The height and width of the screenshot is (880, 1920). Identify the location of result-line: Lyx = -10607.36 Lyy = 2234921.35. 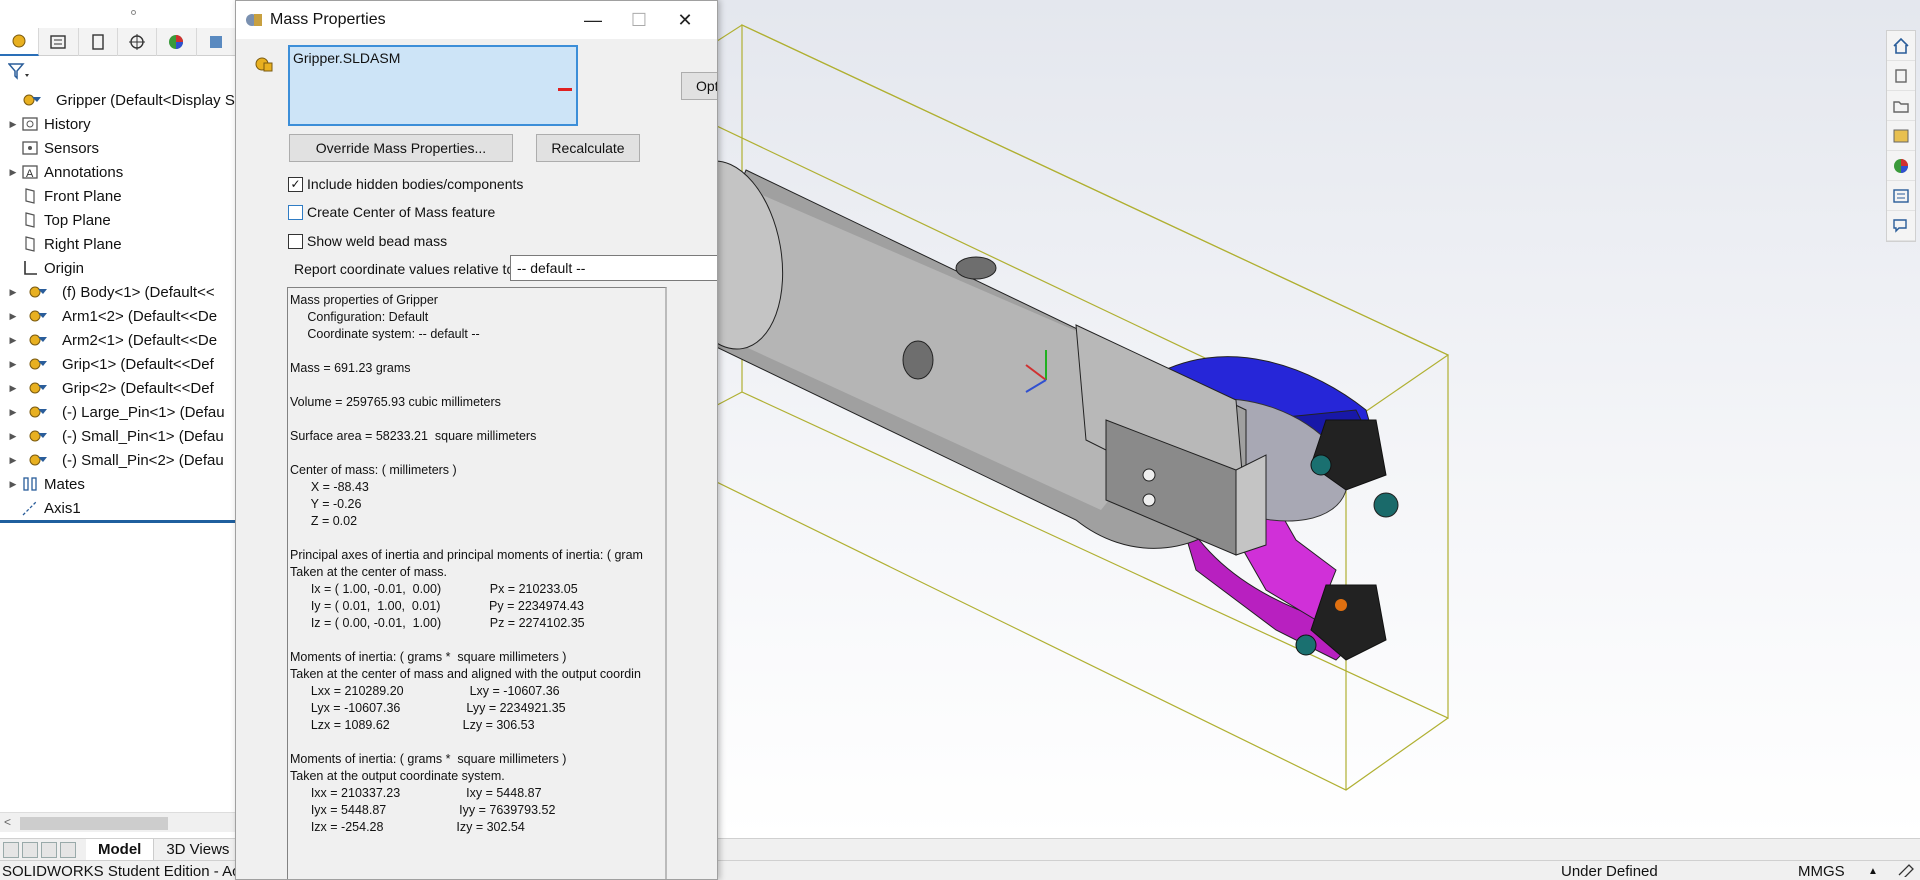
(428, 708).